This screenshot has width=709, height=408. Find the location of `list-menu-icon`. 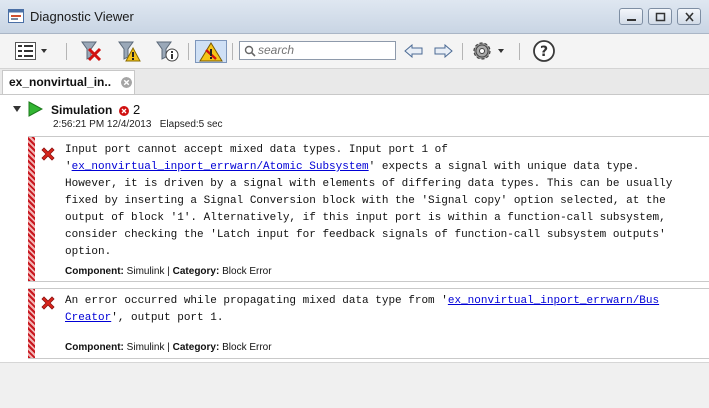

list-menu-icon is located at coordinates (31, 51).